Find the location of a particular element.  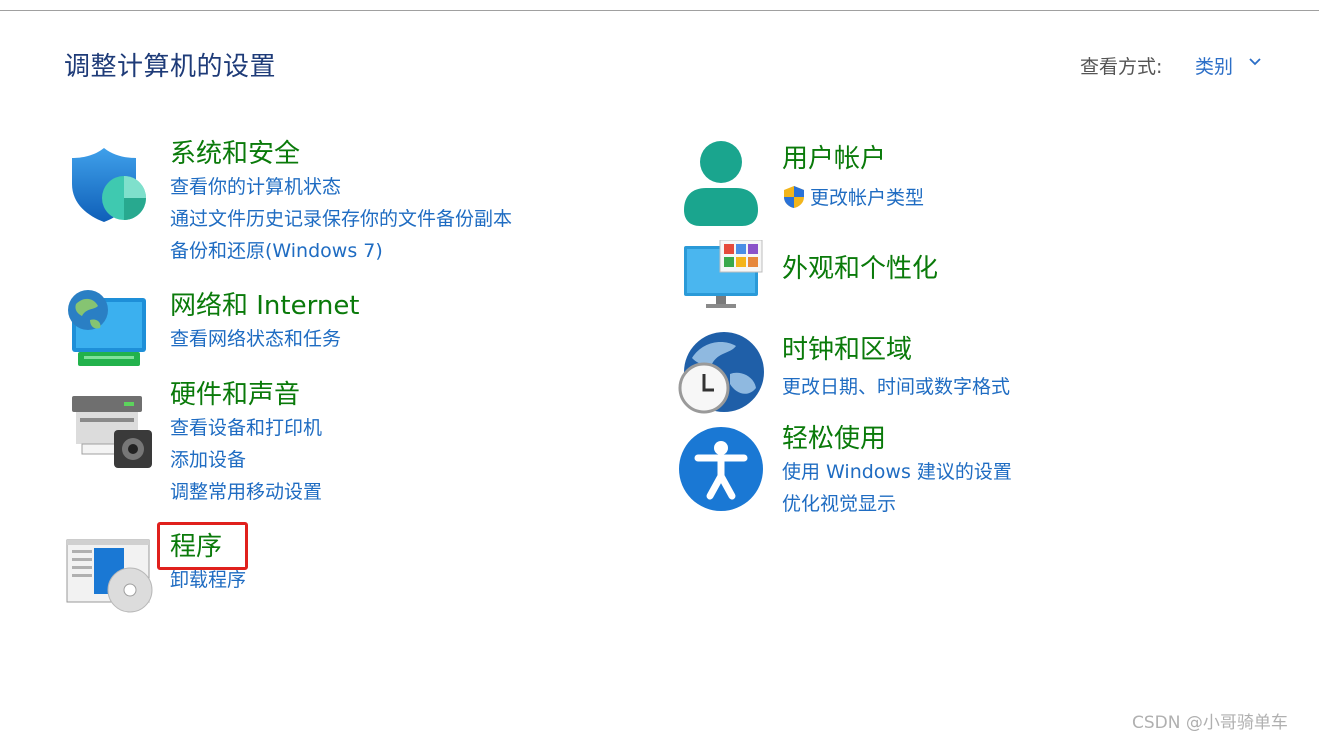

network-icon is located at coordinates (107, 328).